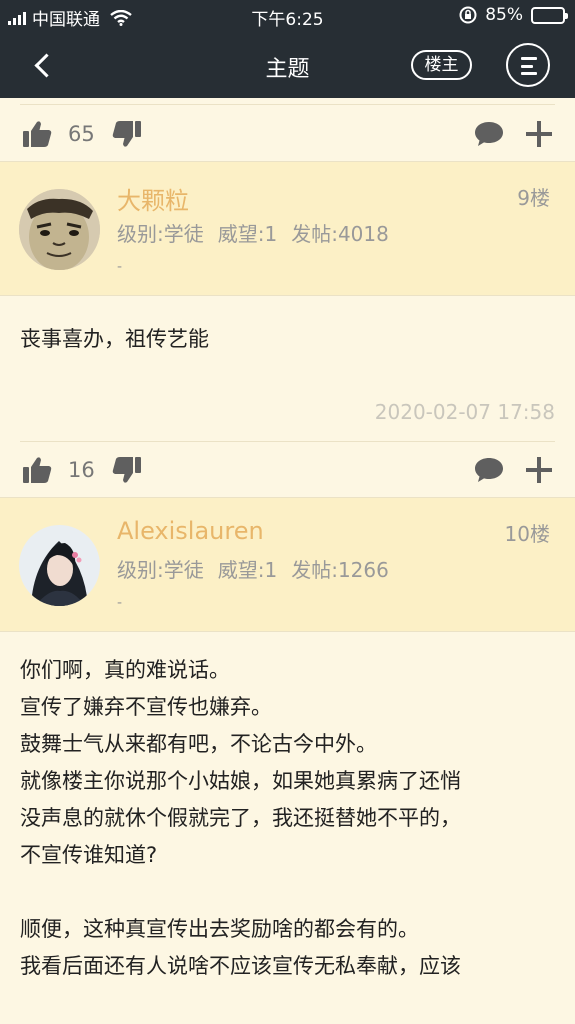 The image size is (575, 1024). Describe the element at coordinates (441, 65) in the screenshot. I see `owner-only-button: 楼主` at that location.